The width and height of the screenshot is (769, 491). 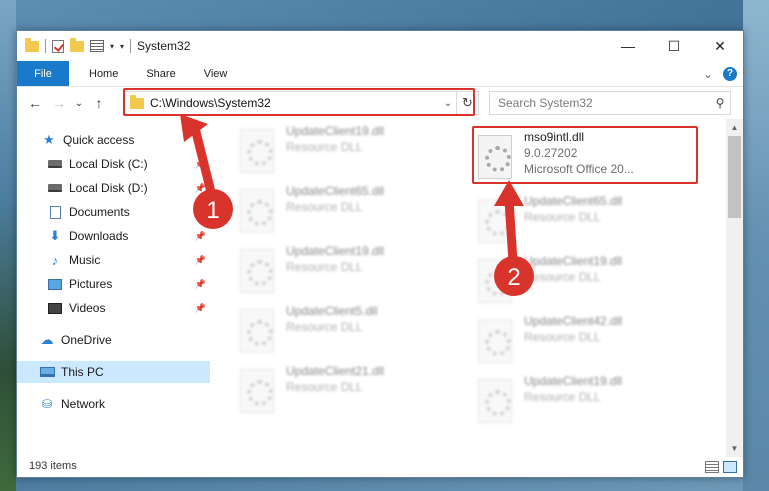 I want to click on sidebar-item-videos: Videos 📌, so click(x=113, y=308).